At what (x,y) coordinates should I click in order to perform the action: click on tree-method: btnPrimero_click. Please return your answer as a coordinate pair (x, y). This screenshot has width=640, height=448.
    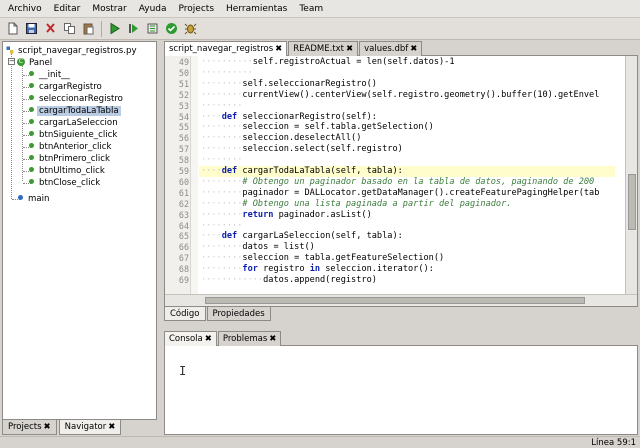
    Looking at the image, I should click on (70, 159).